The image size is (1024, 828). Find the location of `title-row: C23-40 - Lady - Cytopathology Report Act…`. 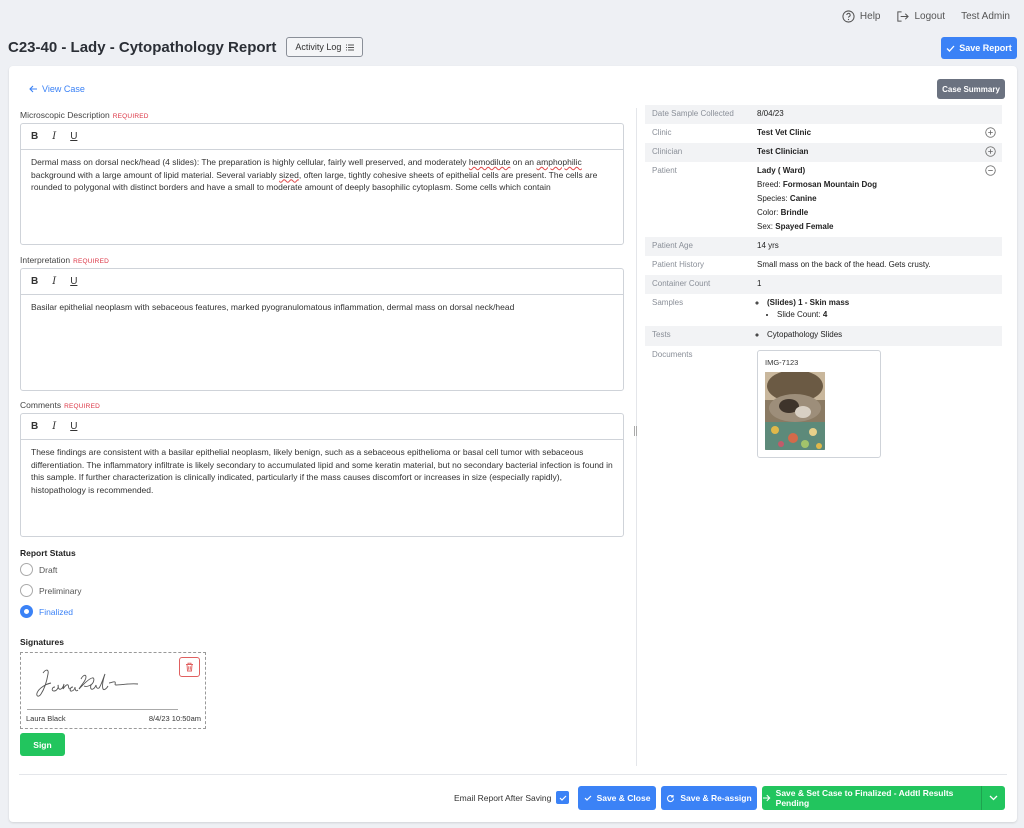

title-row: C23-40 - Lady - Cytopathology Report Act… is located at coordinates (186, 47).